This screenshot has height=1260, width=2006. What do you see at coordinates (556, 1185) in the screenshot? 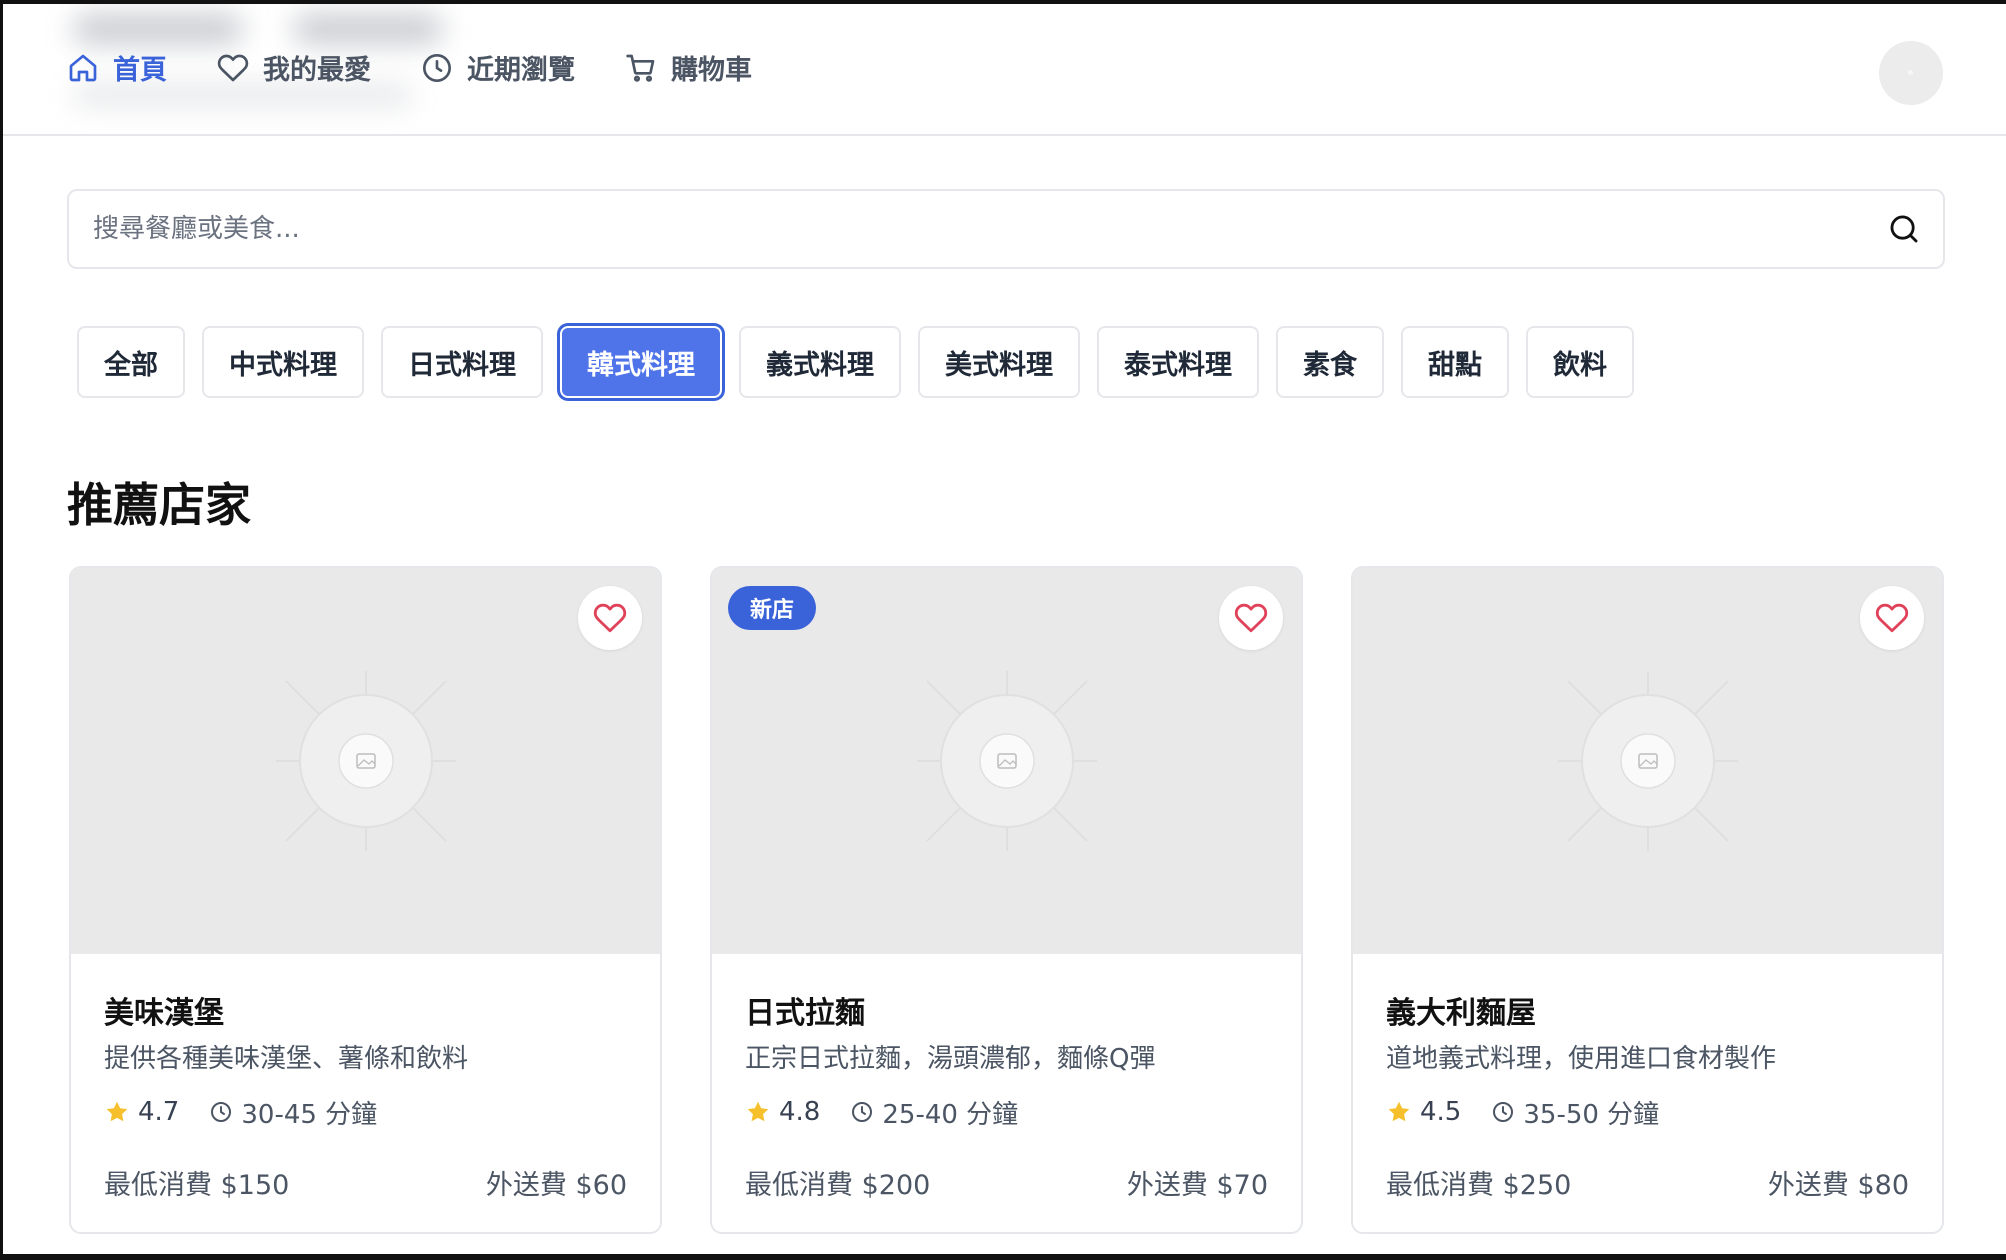
I see `delivery-fee: 外送費 $60` at bounding box center [556, 1185].